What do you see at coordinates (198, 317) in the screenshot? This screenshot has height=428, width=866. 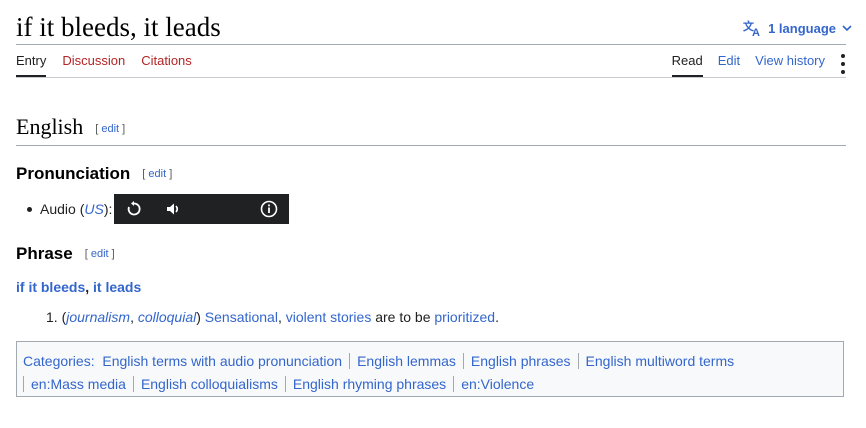 I see `label-close-paren: )` at bounding box center [198, 317].